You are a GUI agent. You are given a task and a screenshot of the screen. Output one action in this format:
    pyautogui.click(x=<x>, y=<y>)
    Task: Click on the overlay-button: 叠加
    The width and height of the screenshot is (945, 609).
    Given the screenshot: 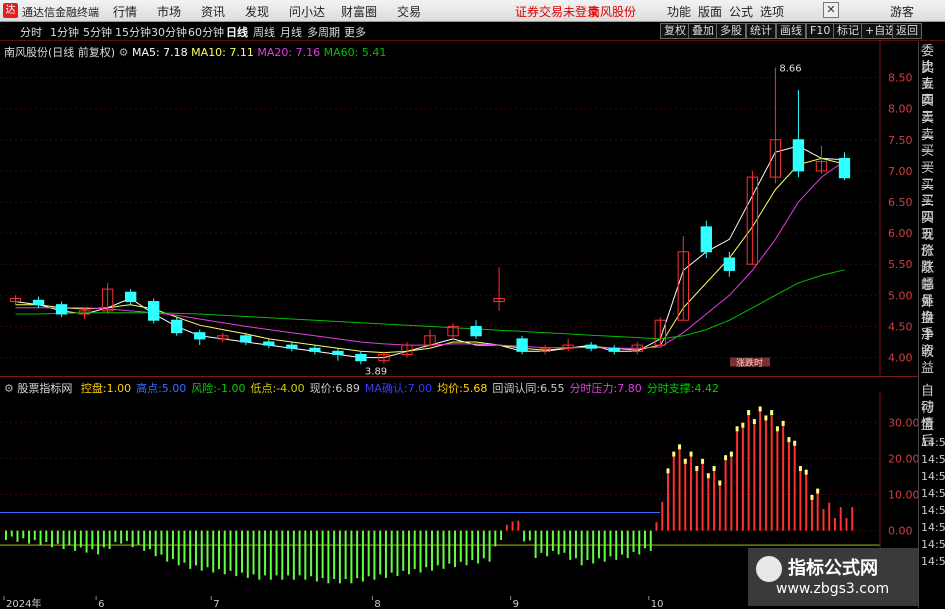 What is the action you would take?
    pyautogui.click(x=703, y=31)
    